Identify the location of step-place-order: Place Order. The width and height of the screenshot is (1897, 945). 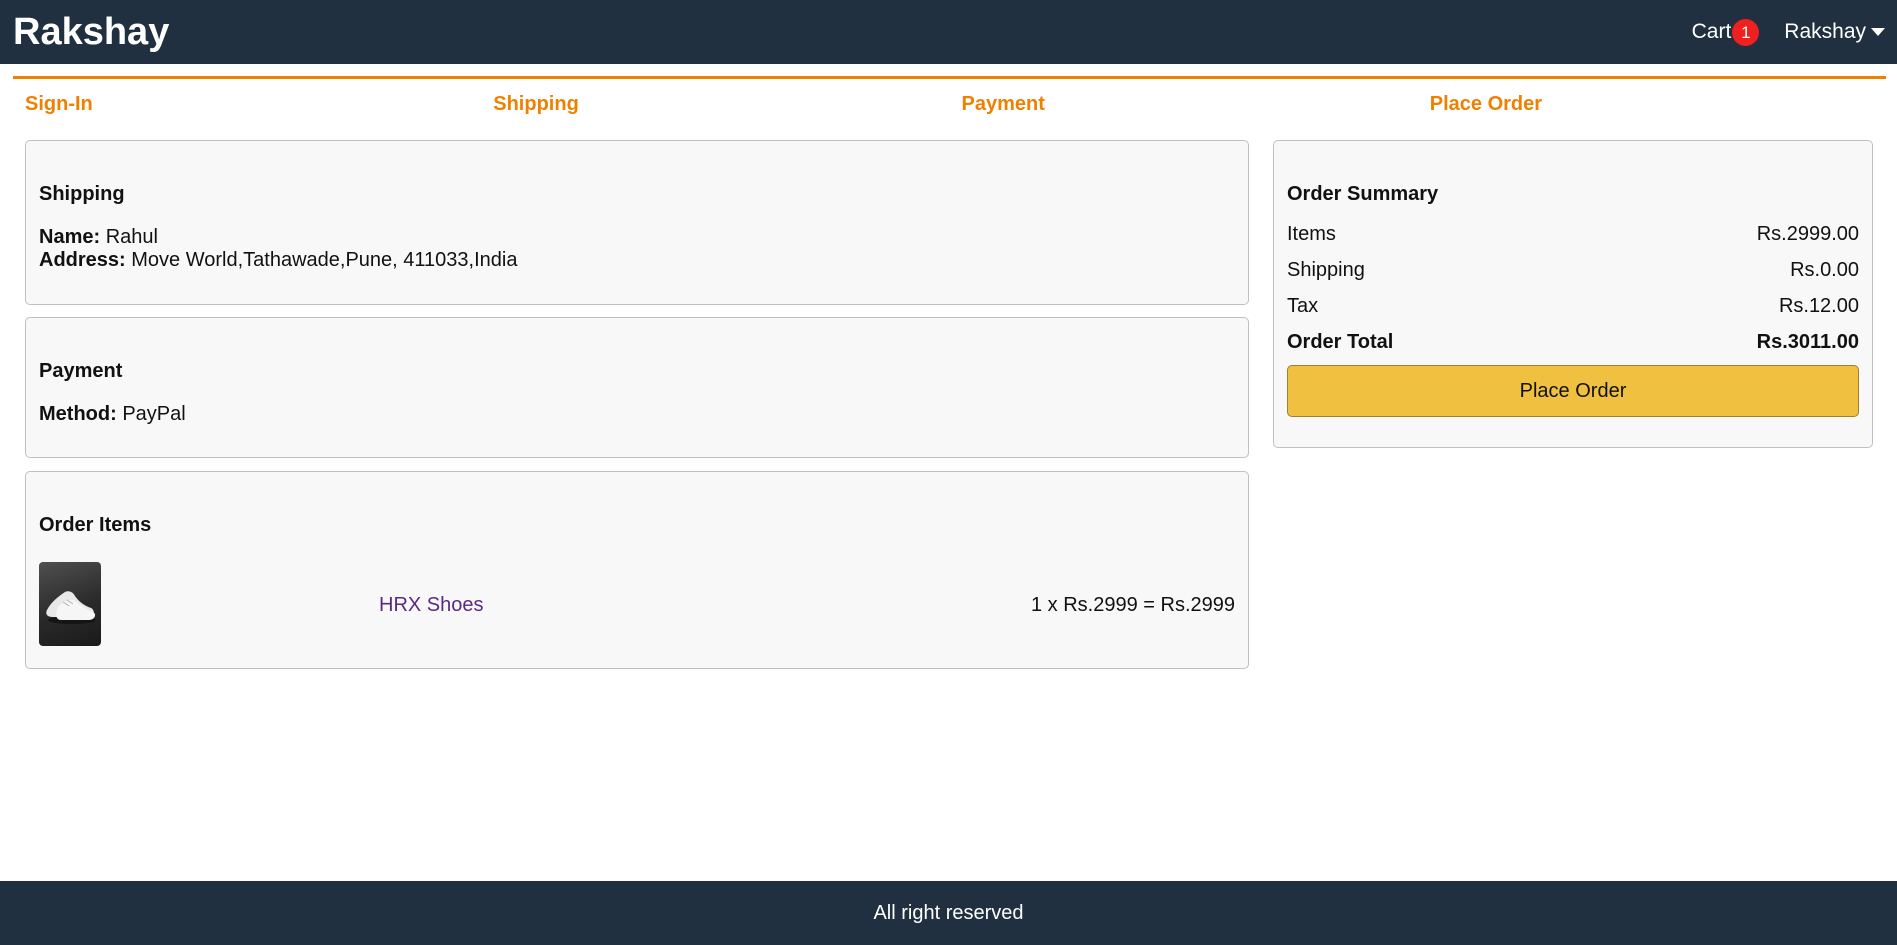
(1651, 101).